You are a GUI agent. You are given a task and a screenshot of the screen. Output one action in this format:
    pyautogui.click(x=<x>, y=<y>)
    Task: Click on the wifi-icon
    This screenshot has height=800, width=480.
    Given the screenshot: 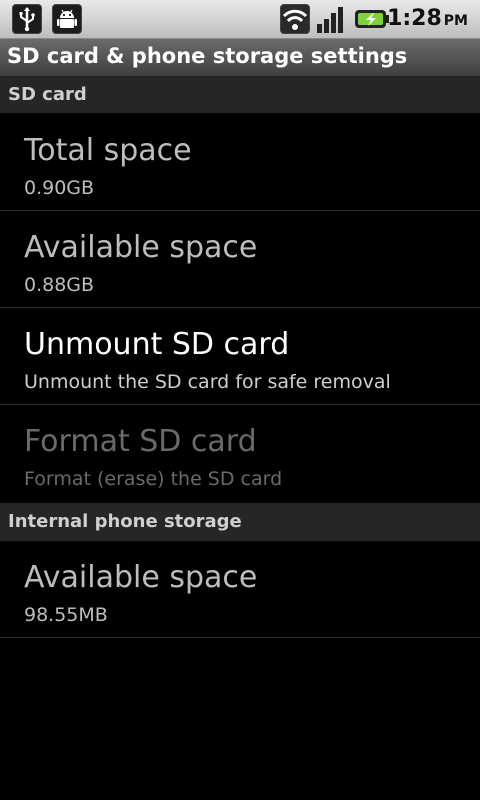 What is the action you would take?
    pyautogui.click(x=295, y=19)
    